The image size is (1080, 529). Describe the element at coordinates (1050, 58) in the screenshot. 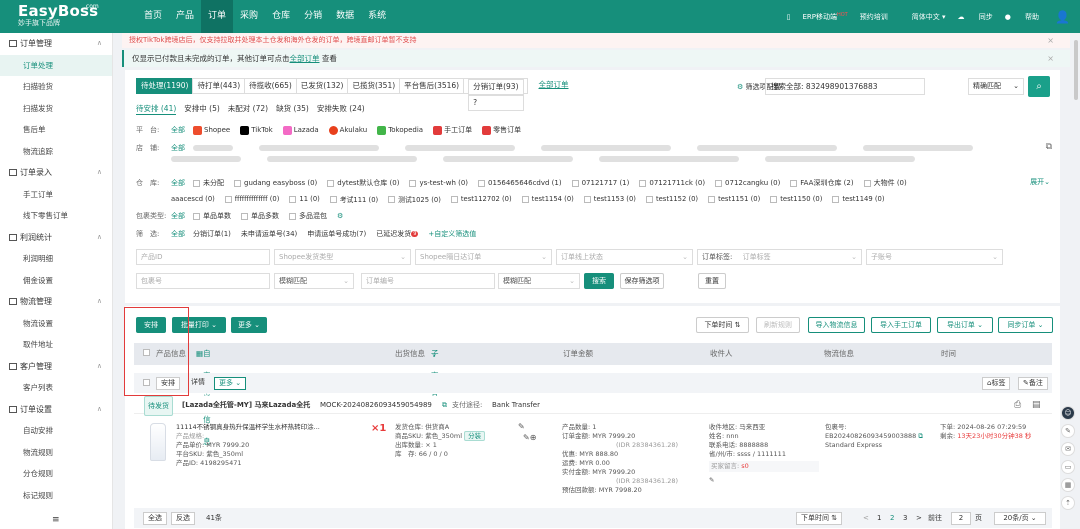

I see `close-icon: ×` at that location.